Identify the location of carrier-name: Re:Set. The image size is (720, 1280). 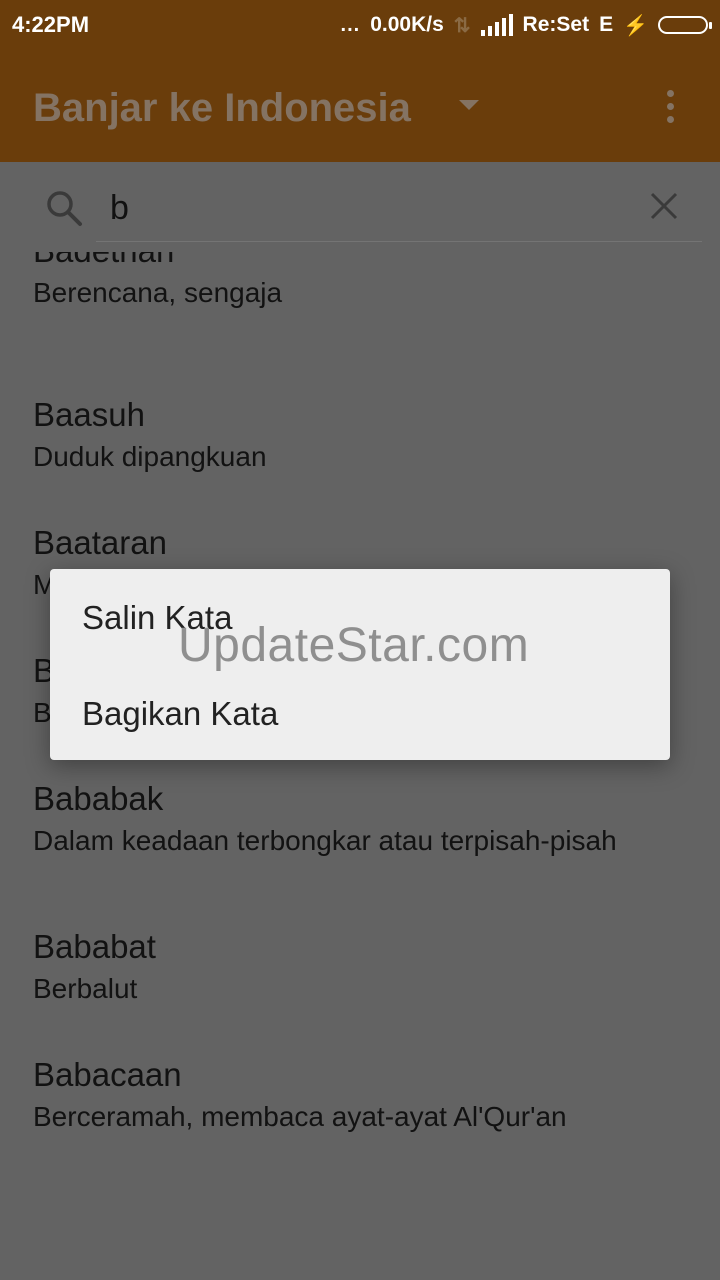
(556, 24).